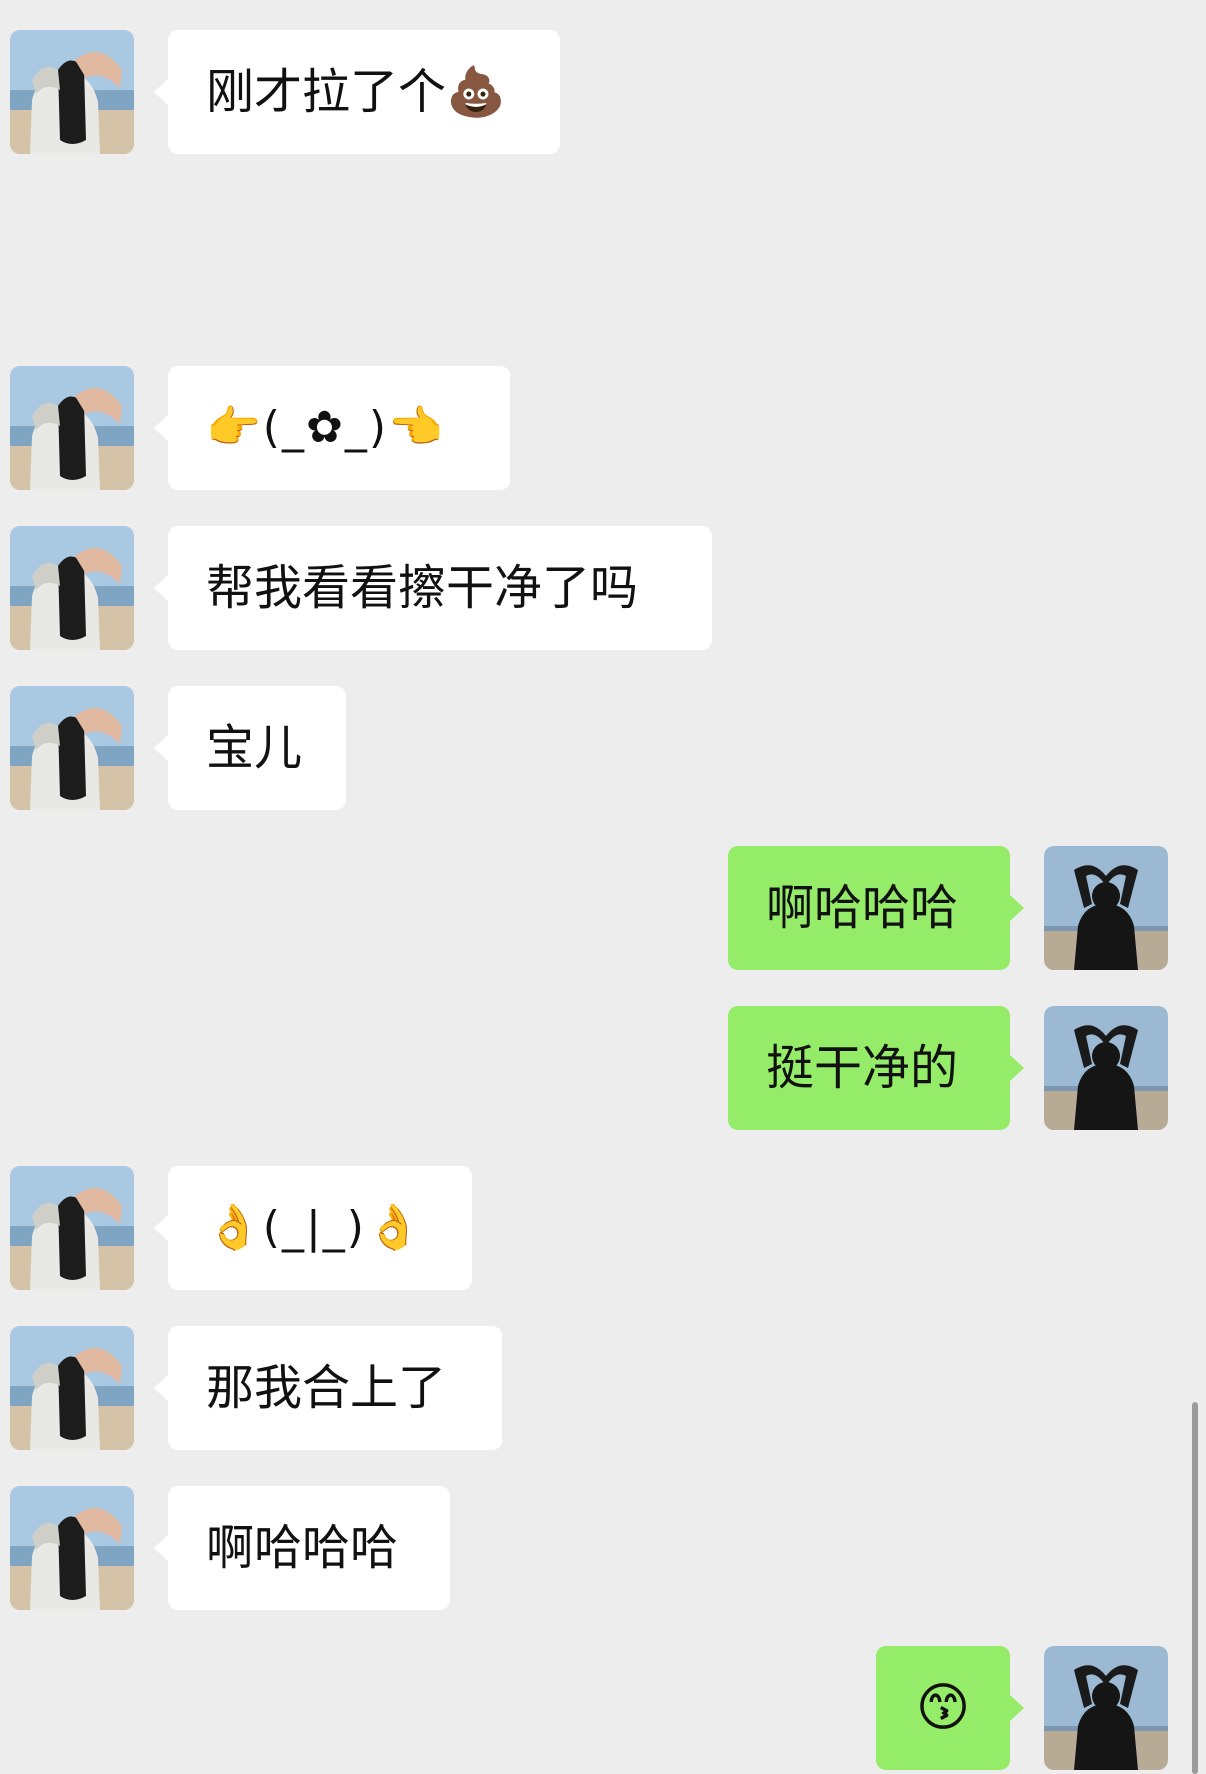 The image size is (1206, 1774). I want to click on message-text: 刚才拉了个💩, so click(356, 92).